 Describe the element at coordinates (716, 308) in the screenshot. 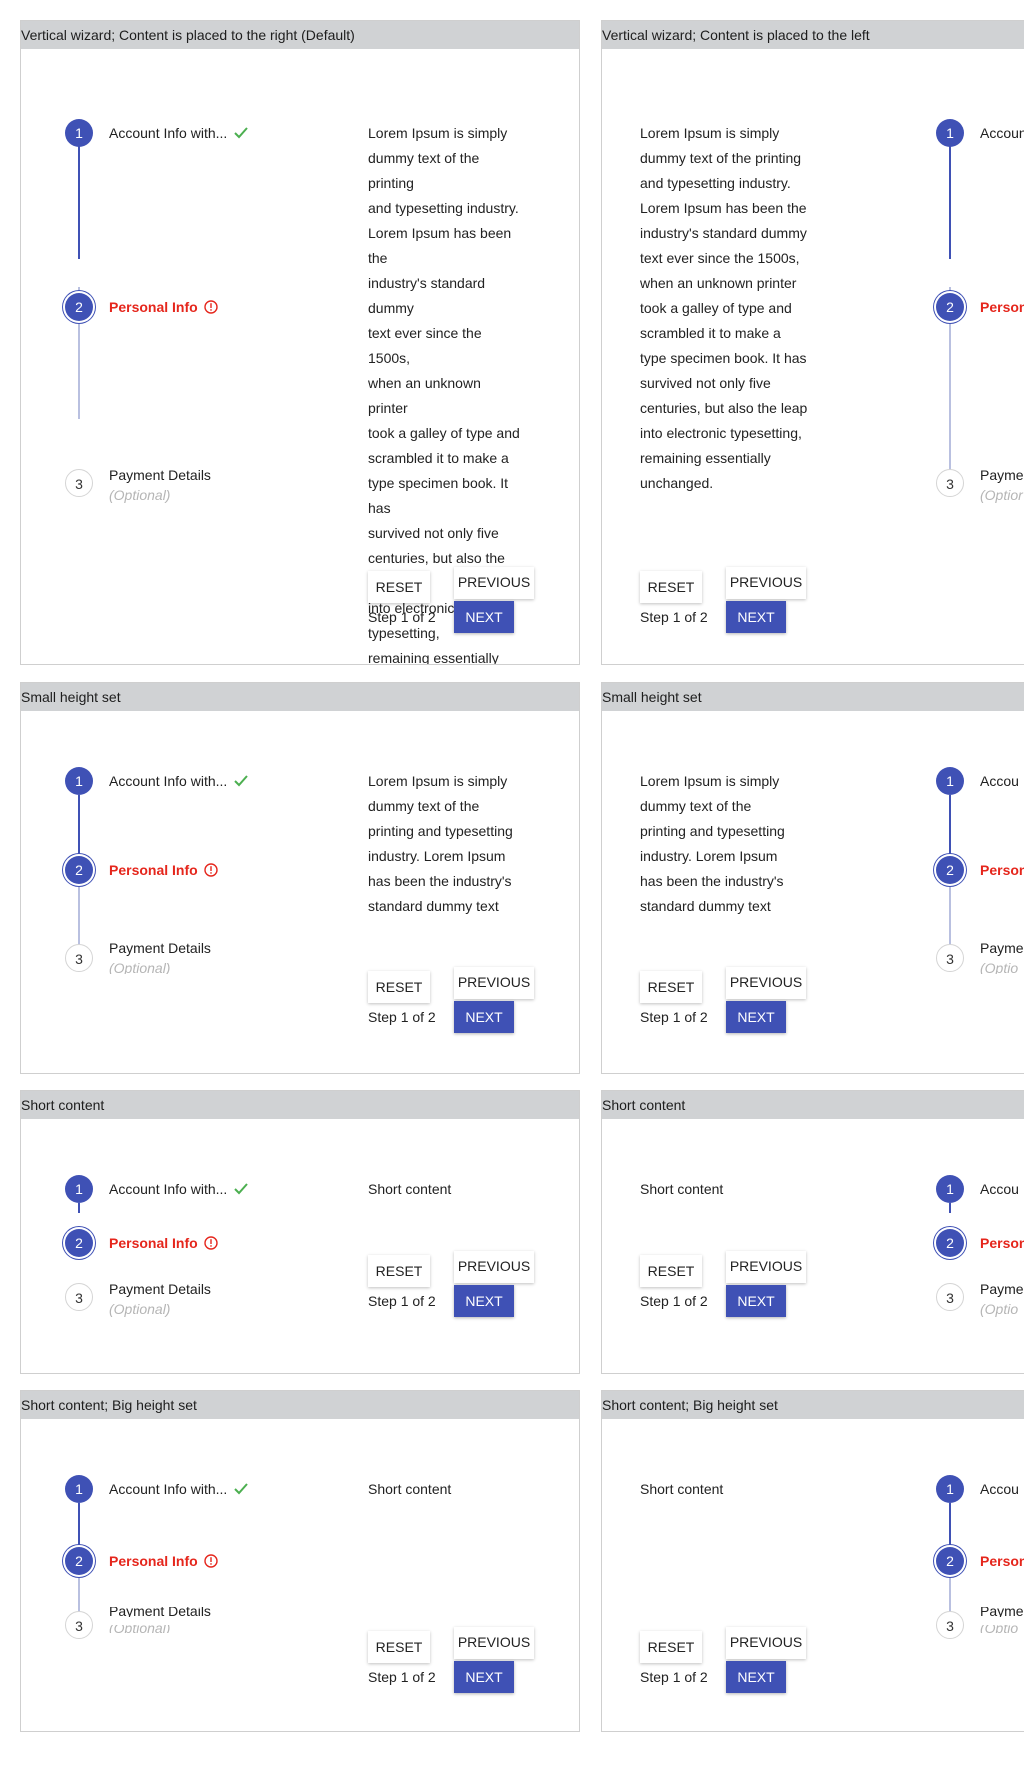

I see `content-line: took a galley of type and` at that location.